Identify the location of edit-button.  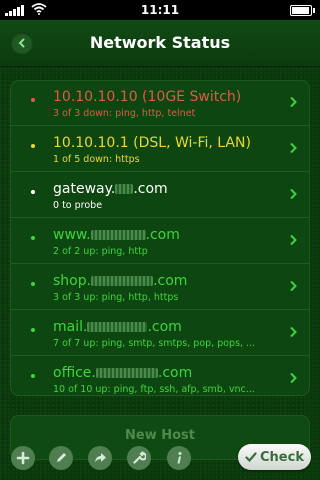
(61, 458).